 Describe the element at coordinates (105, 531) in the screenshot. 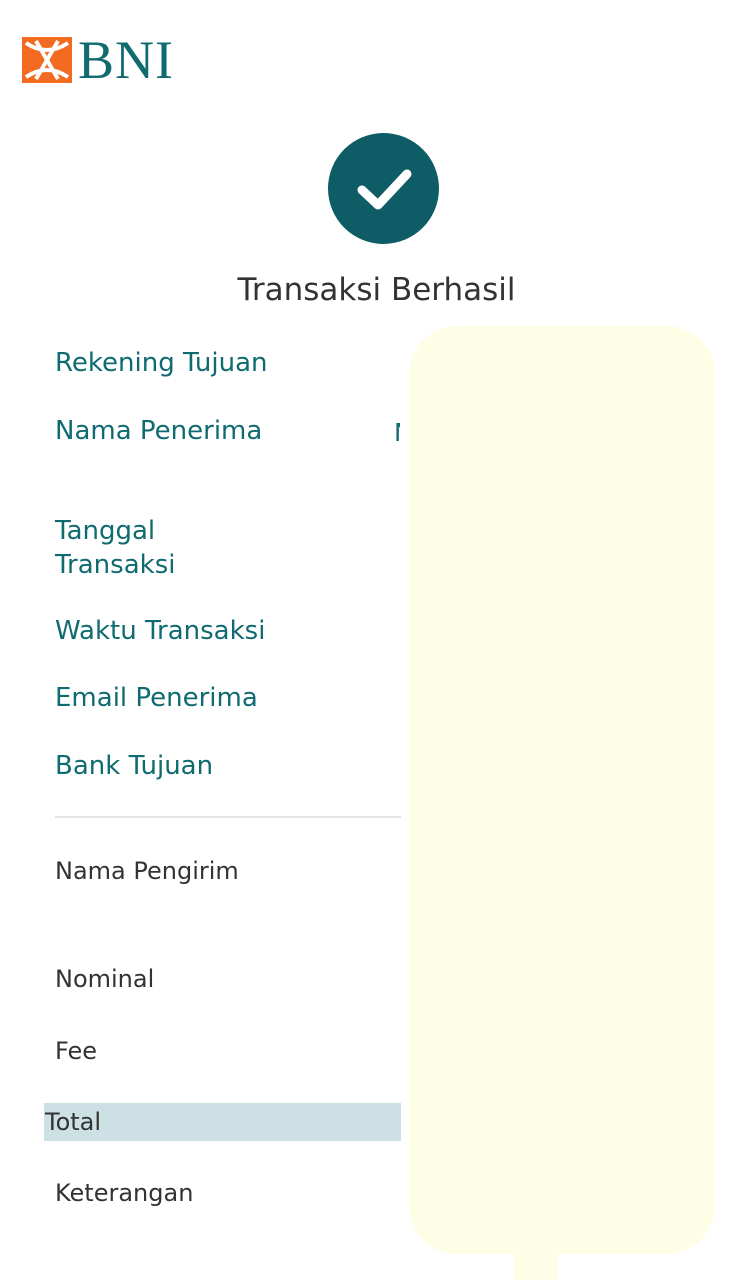

I see `label-tanggal-transaksi-line1: Tanggal` at that location.